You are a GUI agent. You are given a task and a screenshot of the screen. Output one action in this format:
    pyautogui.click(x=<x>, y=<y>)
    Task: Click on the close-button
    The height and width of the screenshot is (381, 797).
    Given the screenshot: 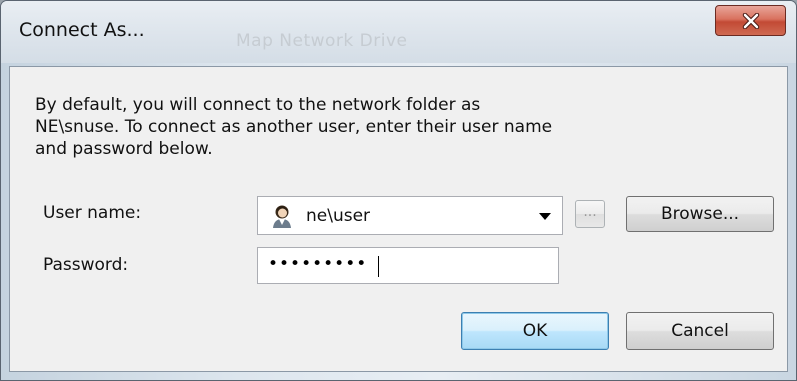 What is the action you would take?
    pyautogui.click(x=750, y=20)
    